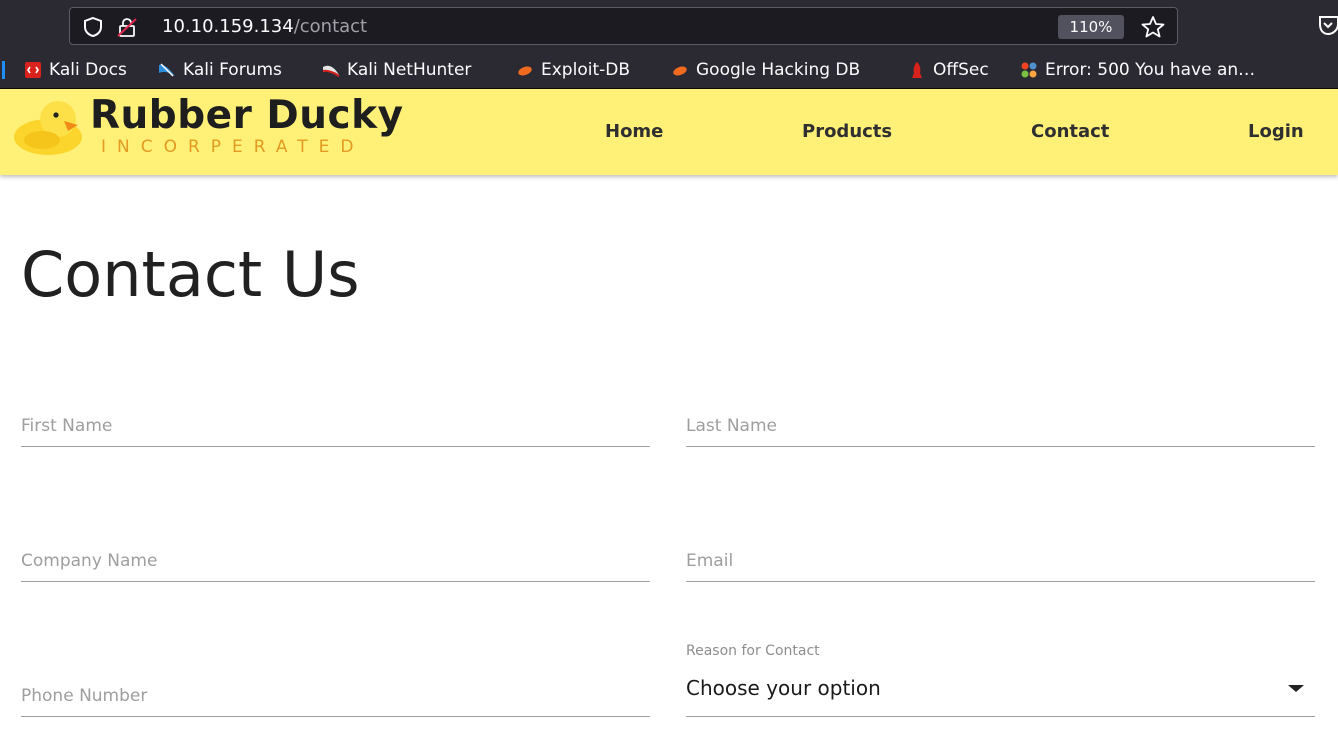 The image size is (1338, 747). What do you see at coordinates (190, 274) in the screenshot?
I see `page-title: Contact Us` at bounding box center [190, 274].